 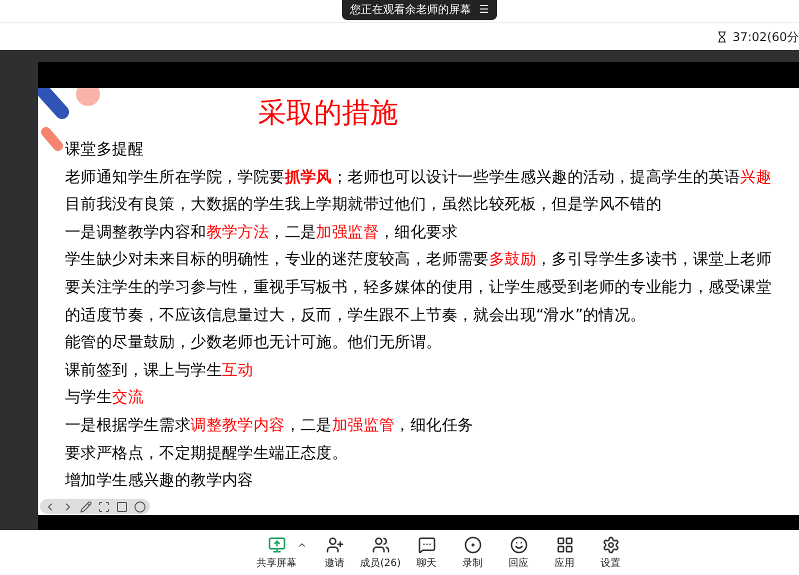 I want to click on people-icon, so click(x=381, y=545).